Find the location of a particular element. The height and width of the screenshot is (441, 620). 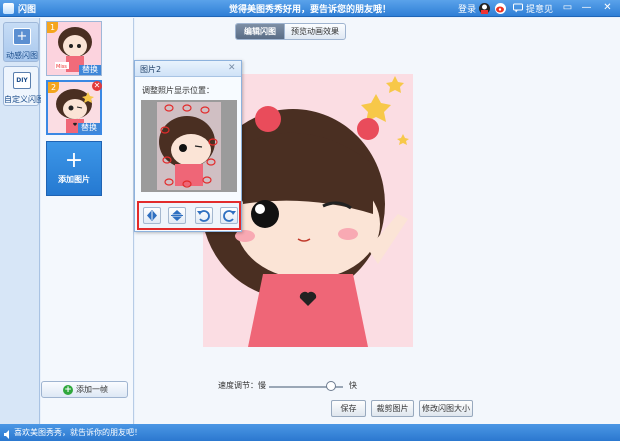

view-tabs: 编辑闪图 预览动画效果 is located at coordinates (290, 31).